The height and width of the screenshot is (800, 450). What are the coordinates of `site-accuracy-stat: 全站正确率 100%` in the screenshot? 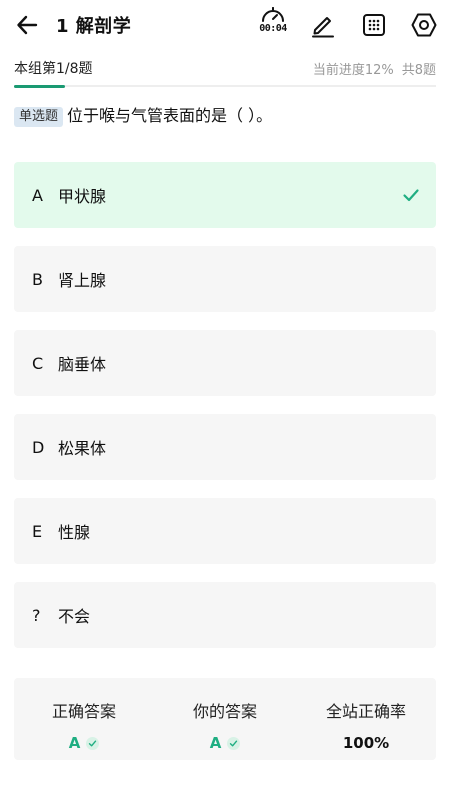 It's located at (366, 715).